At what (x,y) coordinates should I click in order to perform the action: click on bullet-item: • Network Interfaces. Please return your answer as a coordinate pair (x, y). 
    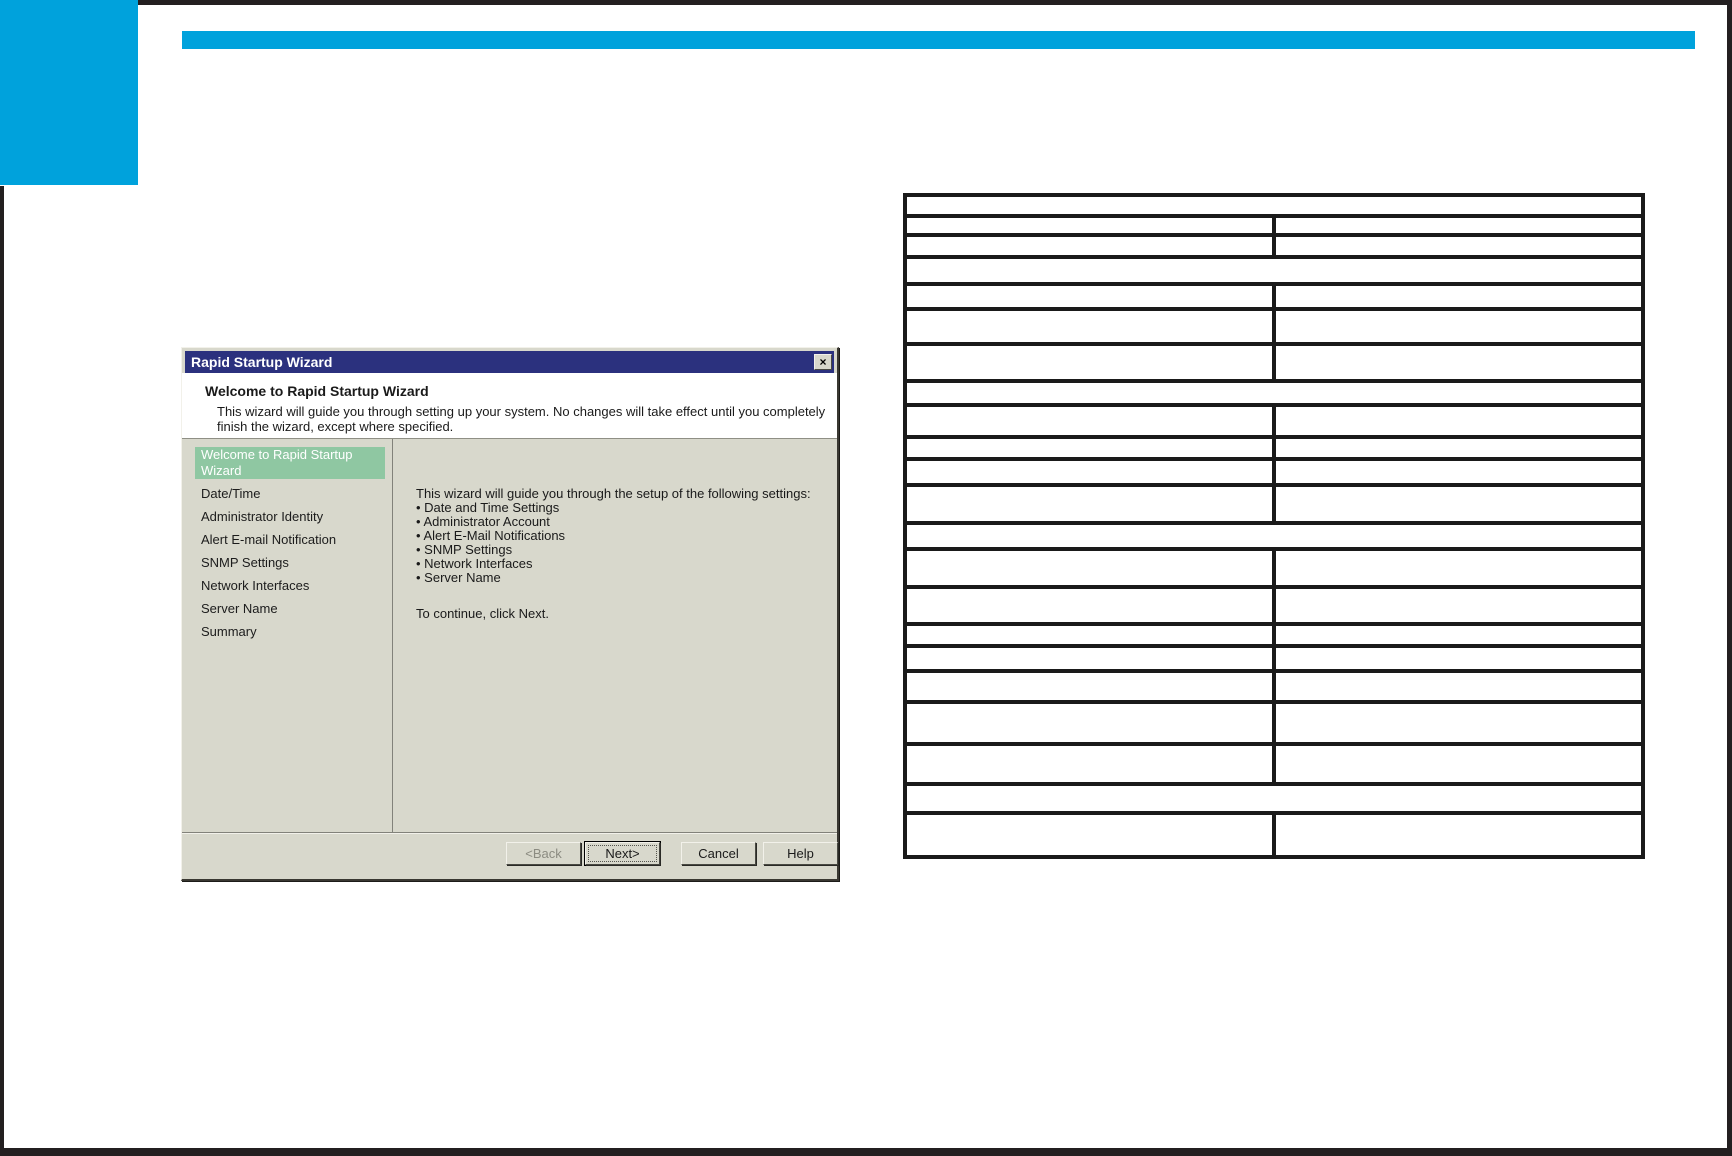
    Looking at the image, I should click on (474, 563).